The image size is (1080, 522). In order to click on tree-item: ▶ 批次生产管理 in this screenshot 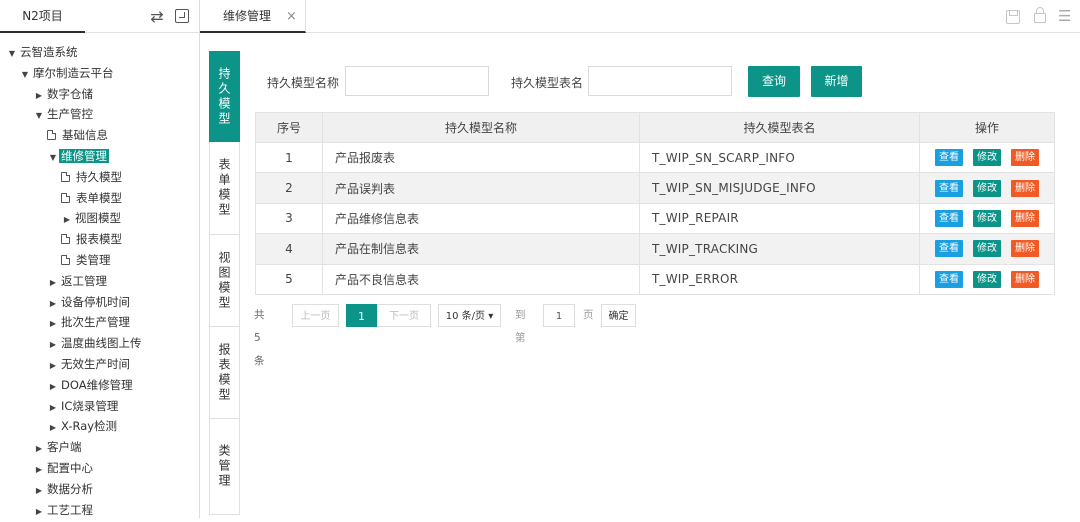, I will do `click(99, 322)`.